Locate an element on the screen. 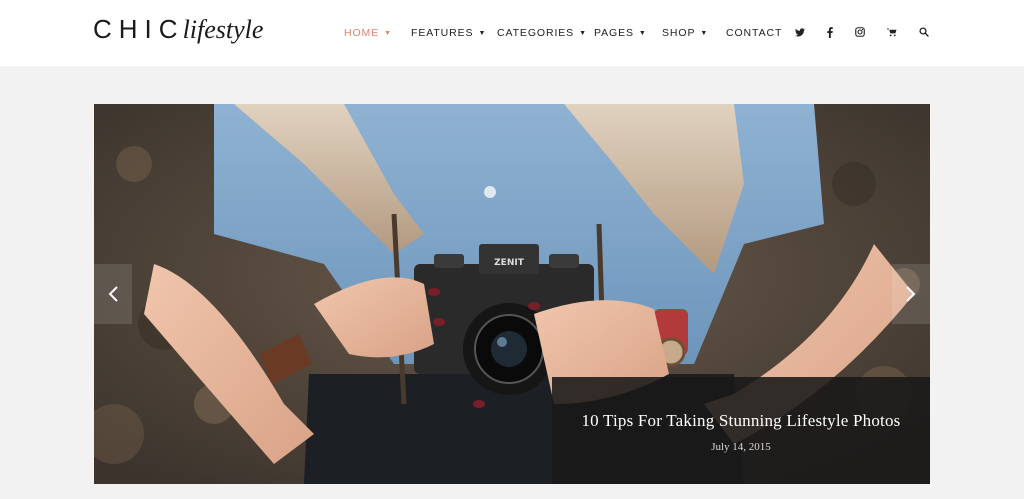 The height and width of the screenshot is (499, 1024). nav-item-label: HOME is located at coordinates (362, 33).